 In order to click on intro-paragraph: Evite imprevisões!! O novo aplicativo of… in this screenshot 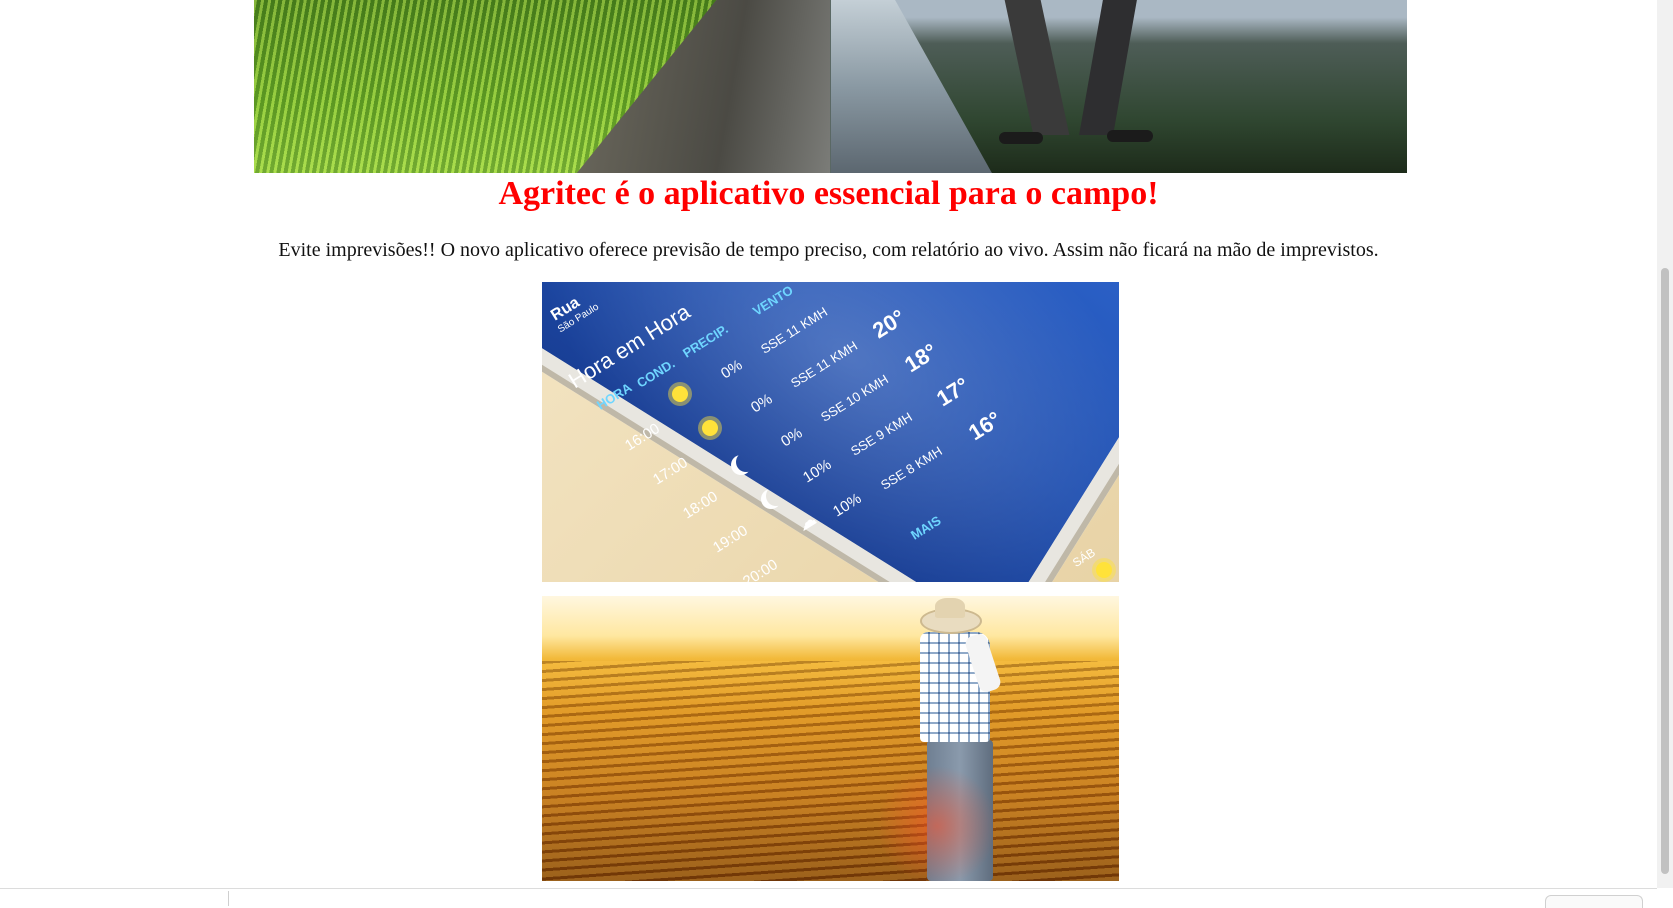, I will do `click(828, 250)`.